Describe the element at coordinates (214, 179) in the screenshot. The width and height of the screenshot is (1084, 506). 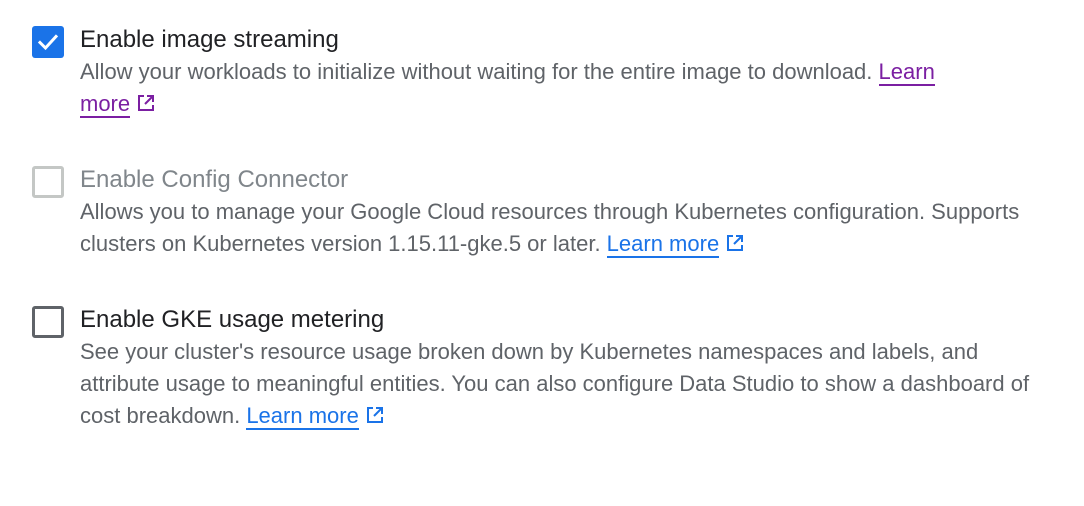
I see `config-connector-title: Enable Config Connector` at that location.